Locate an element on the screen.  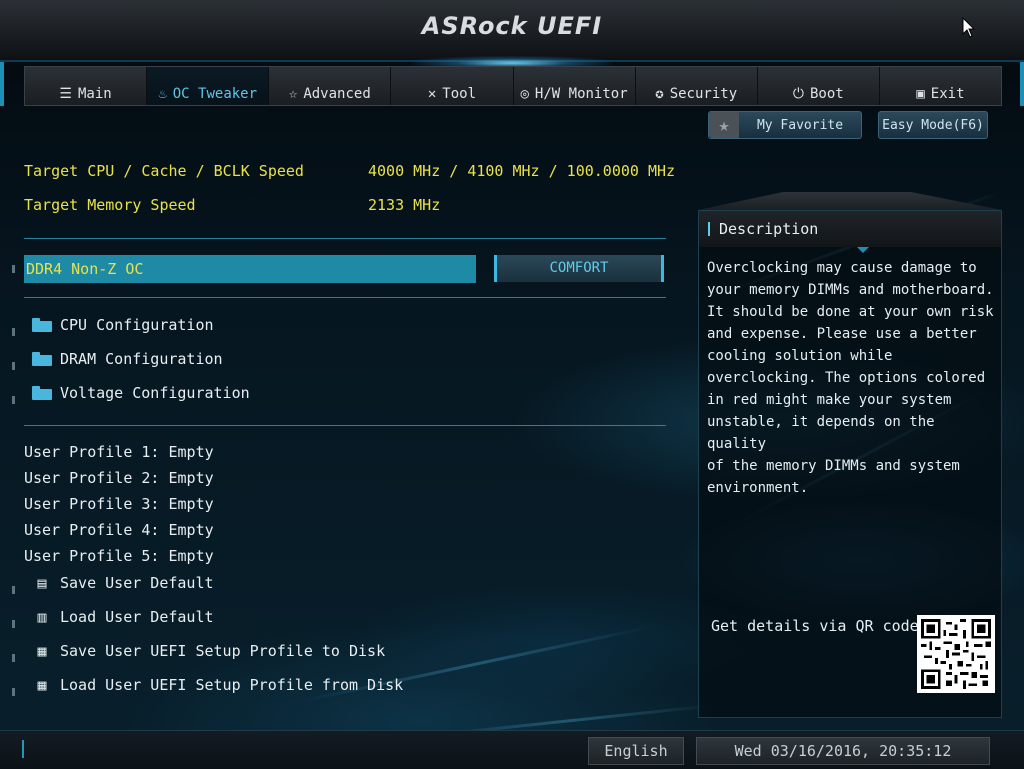
tab-h-w-monitor: ◎ H/W Monitor is located at coordinates (575, 86).